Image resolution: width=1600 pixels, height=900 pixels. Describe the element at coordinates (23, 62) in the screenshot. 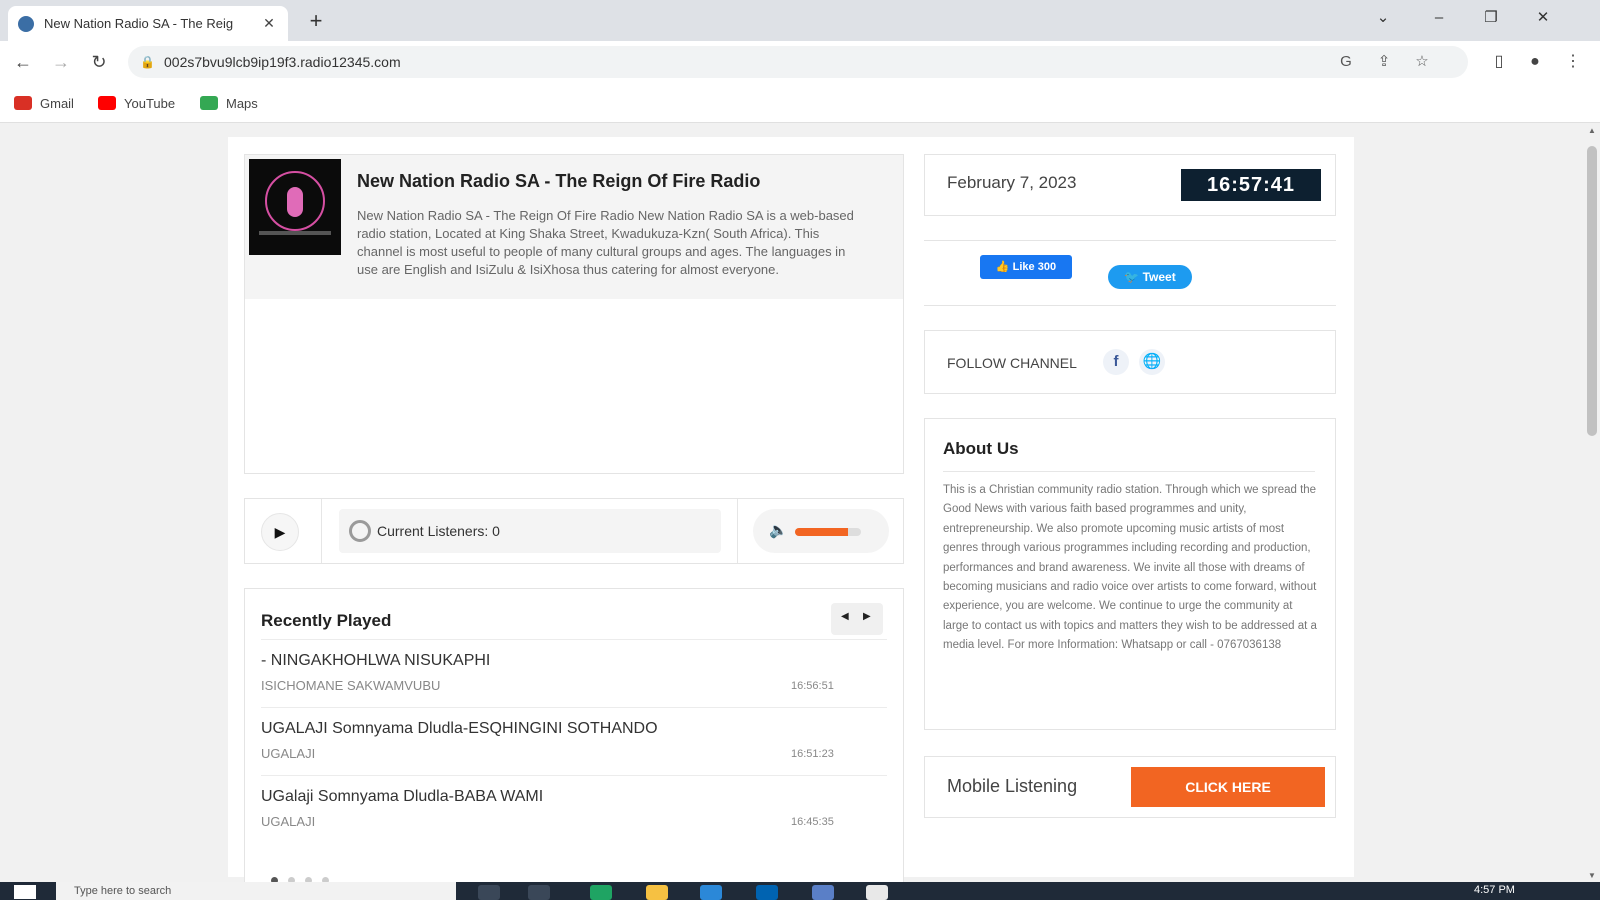

I see `back-icon: ←` at that location.